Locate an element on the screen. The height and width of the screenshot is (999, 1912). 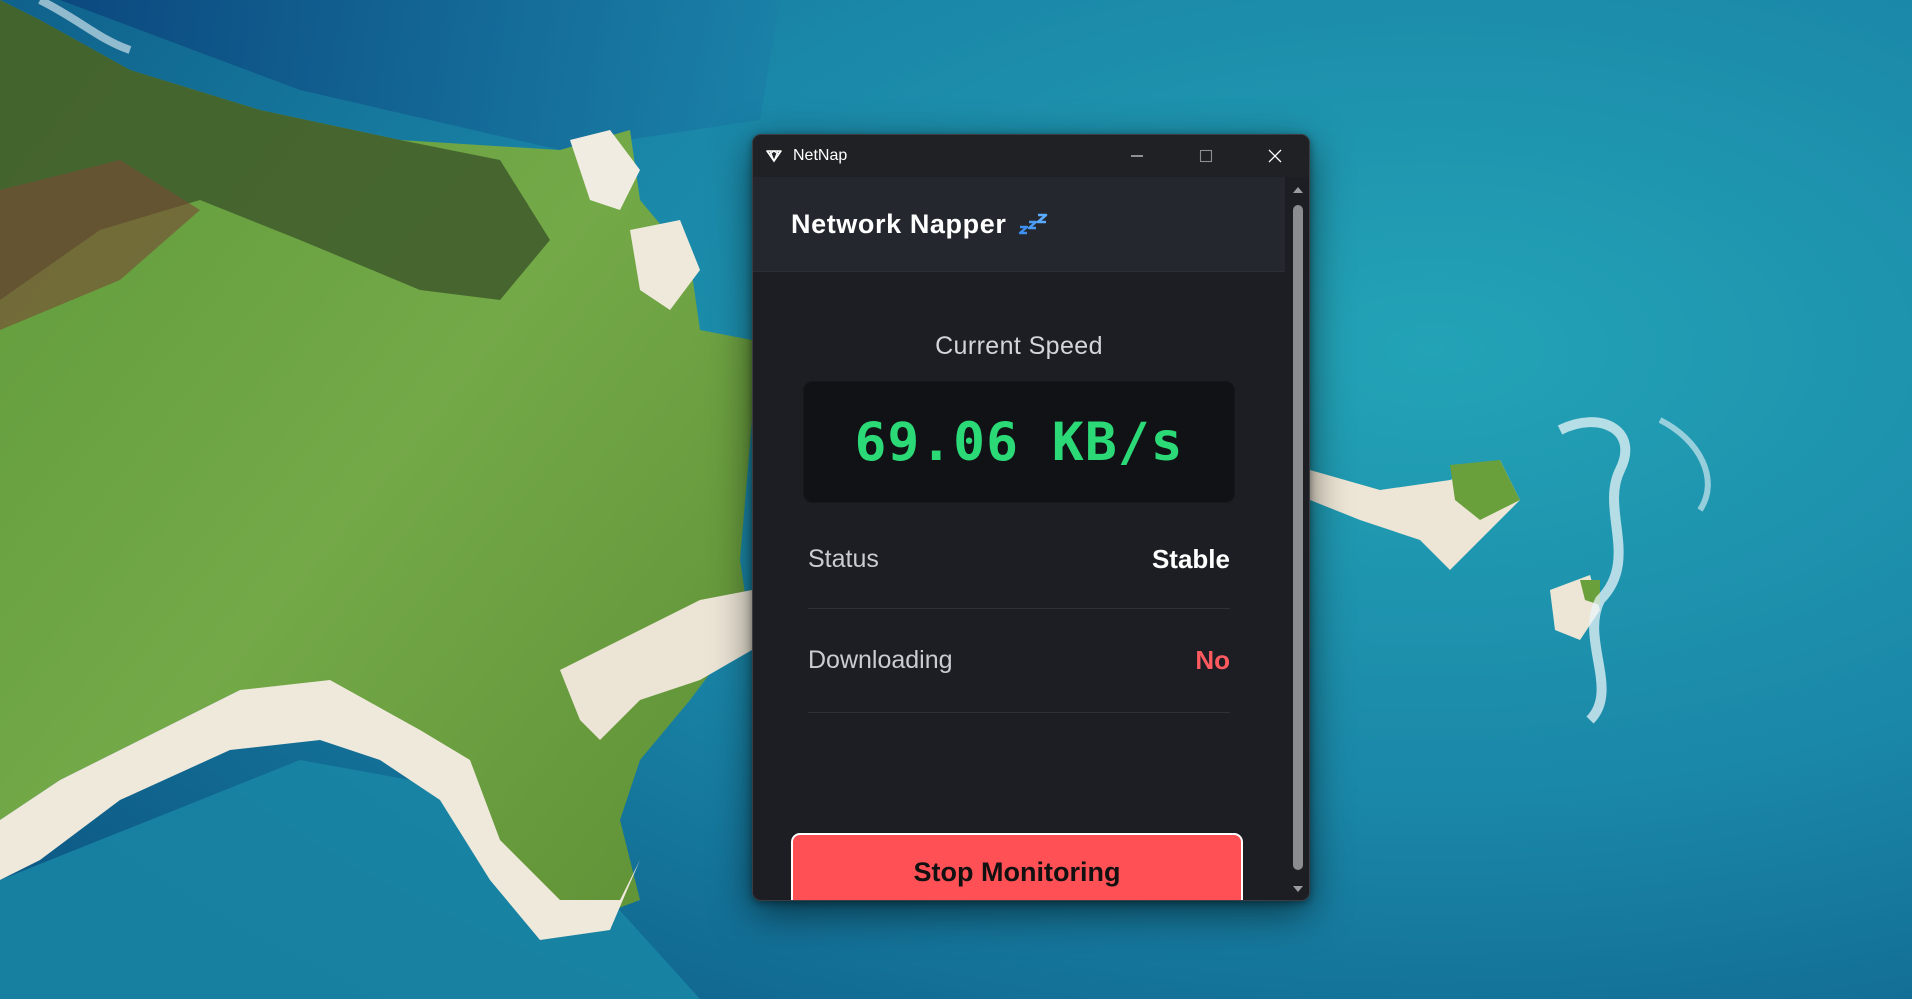
status-label: Status is located at coordinates (843, 558).